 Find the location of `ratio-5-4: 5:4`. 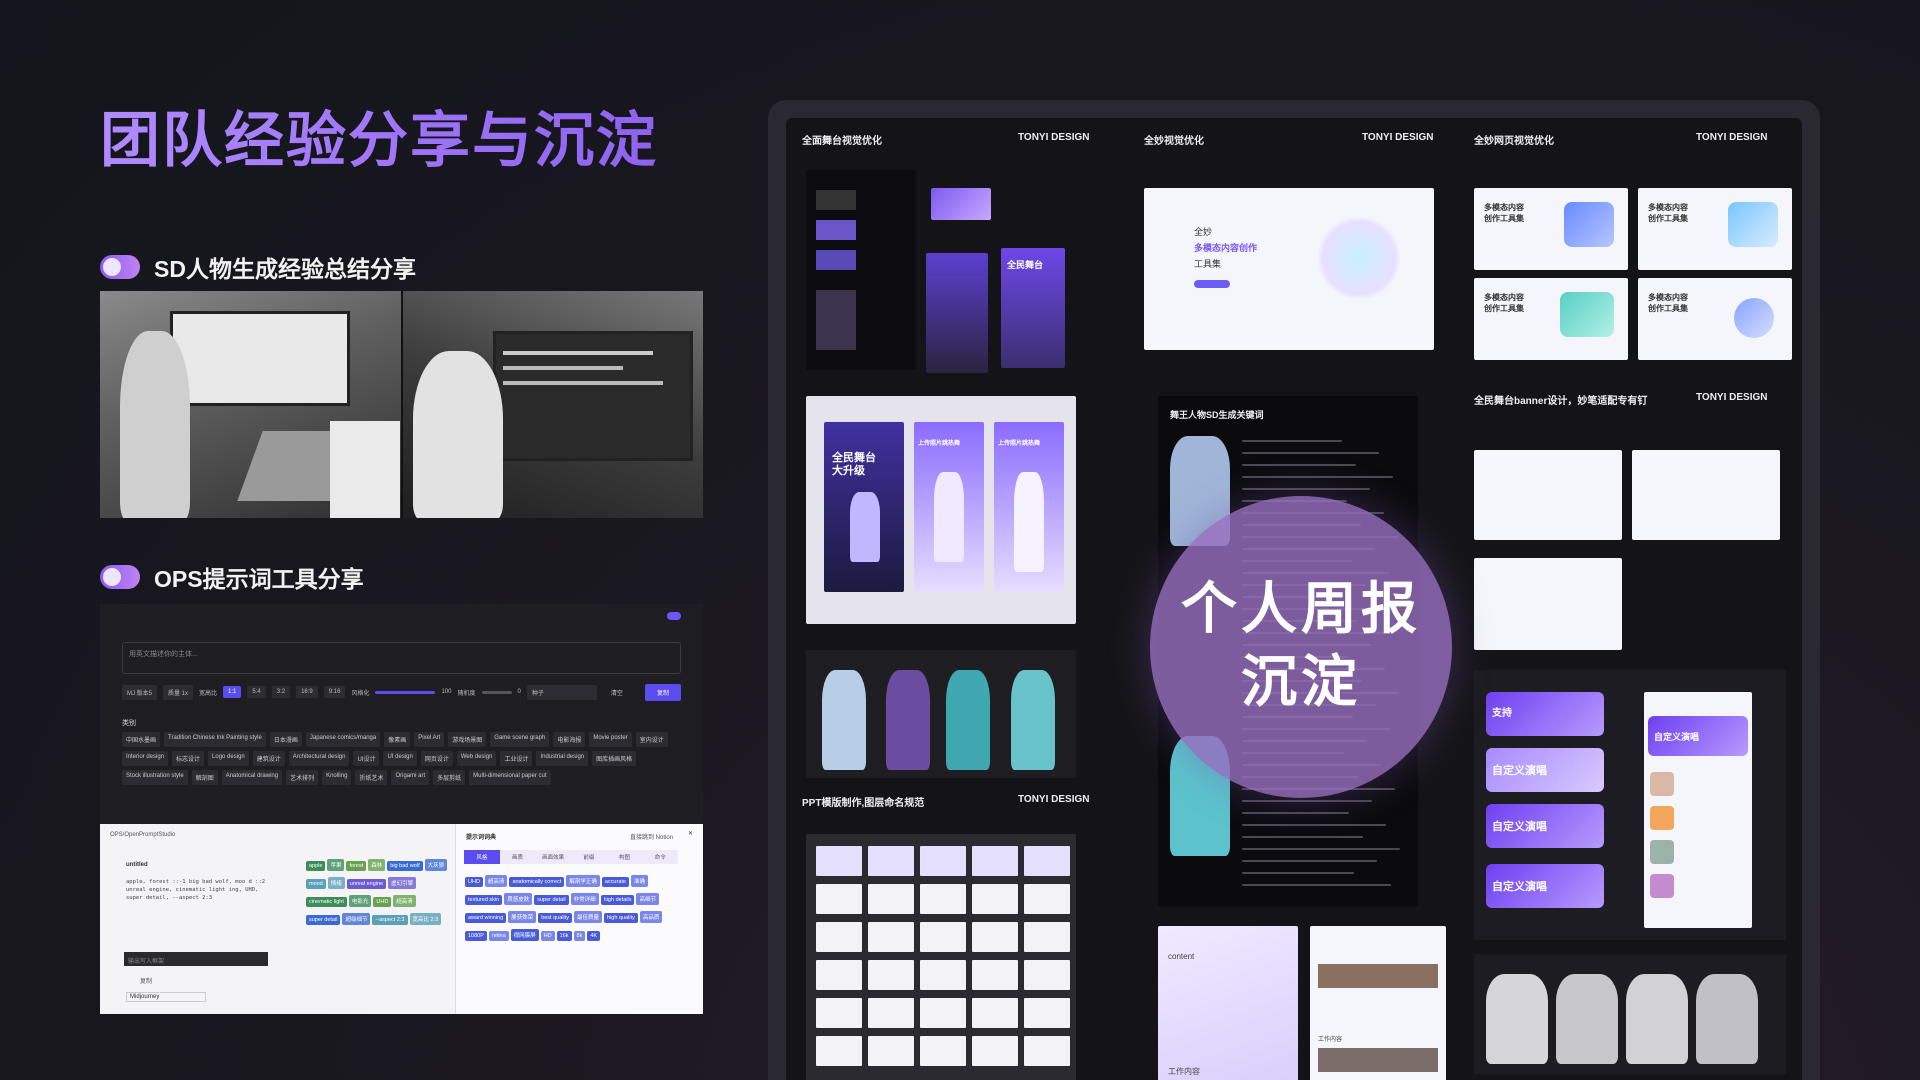

ratio-5-4: 5:4 is located at coordinates (256, 692).